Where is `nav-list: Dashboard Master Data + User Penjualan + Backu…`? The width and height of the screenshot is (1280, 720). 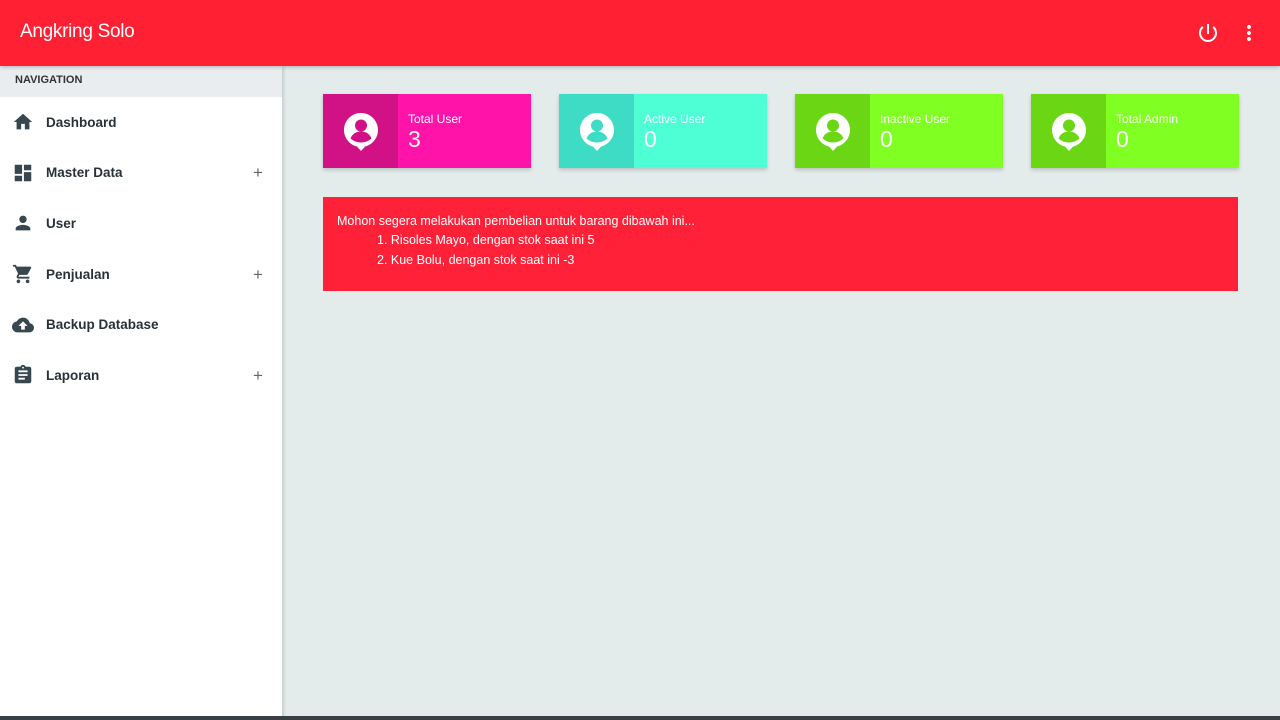 nav-list: Dashboard Master Data + User Penjualan + Backu… is located at coordinates (141, 249).